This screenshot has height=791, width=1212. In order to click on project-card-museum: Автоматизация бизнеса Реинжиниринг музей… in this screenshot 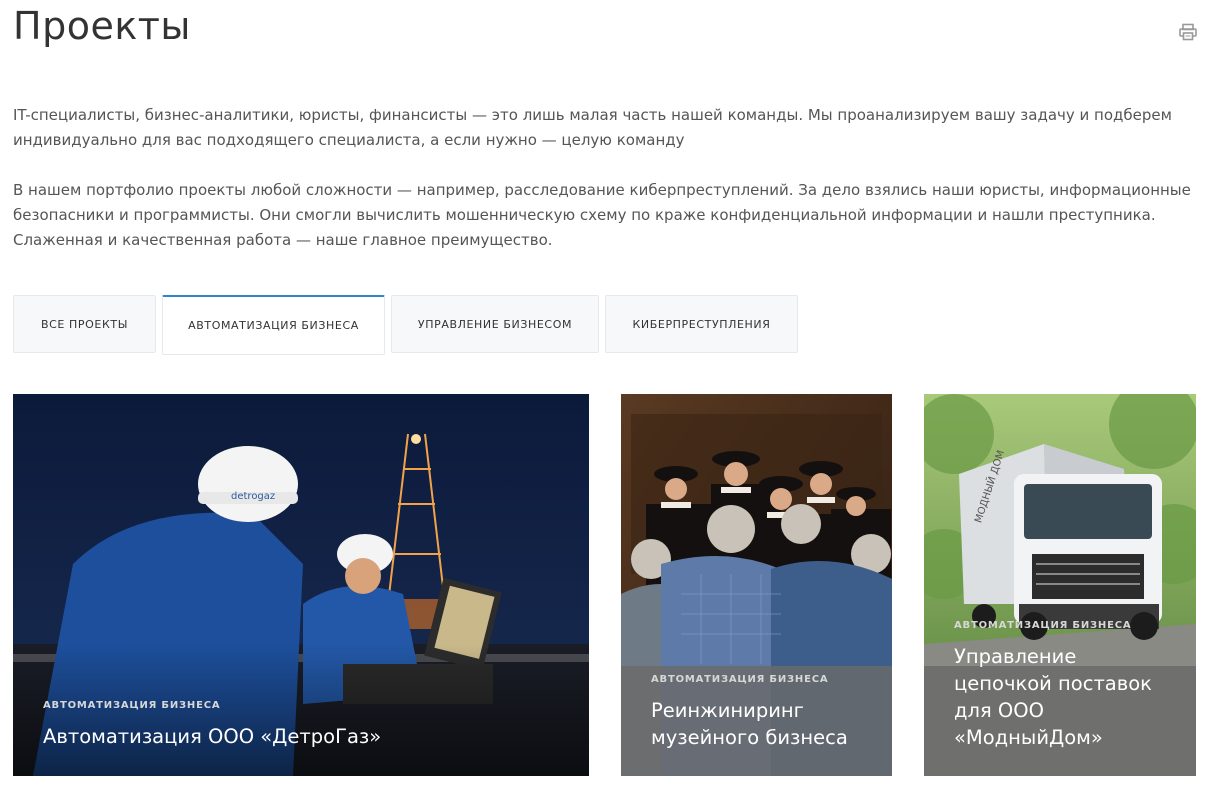, I will do `click(756, 585)`.